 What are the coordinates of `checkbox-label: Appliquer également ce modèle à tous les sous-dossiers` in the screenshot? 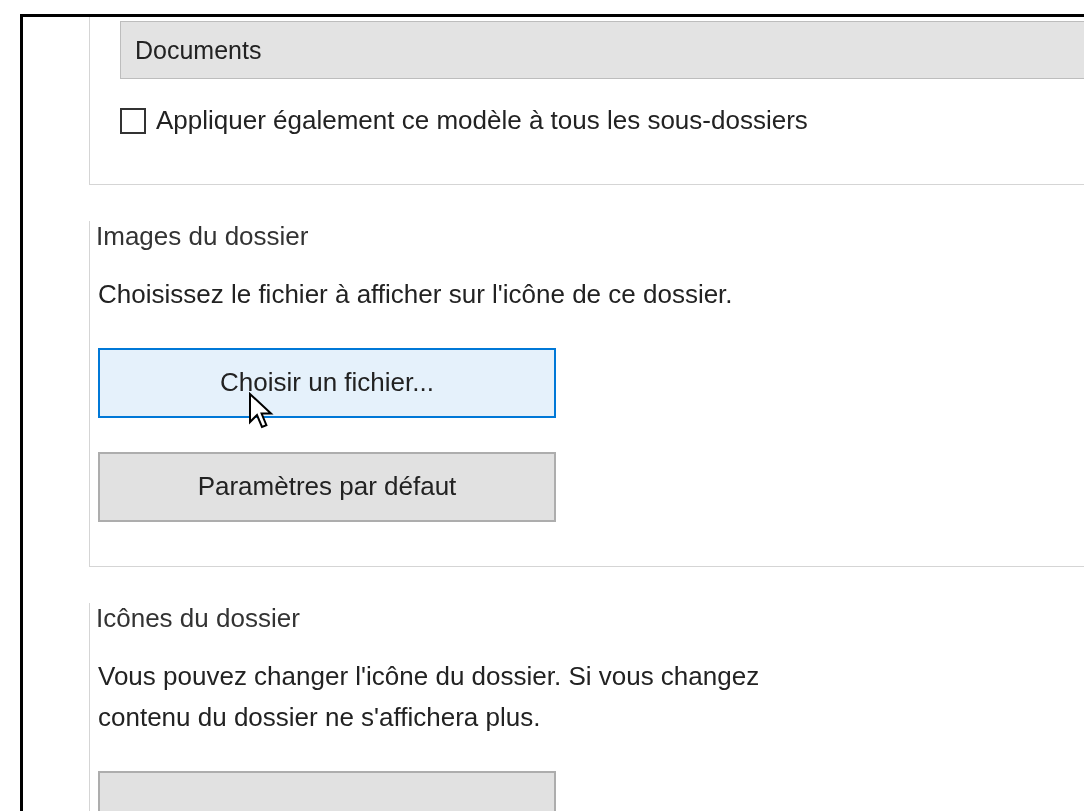 It's located at (482, 120).